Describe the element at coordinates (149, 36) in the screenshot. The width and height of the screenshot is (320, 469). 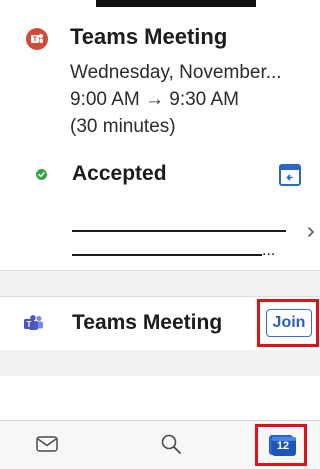
I see `event-title: Teams Meeting` at that location.